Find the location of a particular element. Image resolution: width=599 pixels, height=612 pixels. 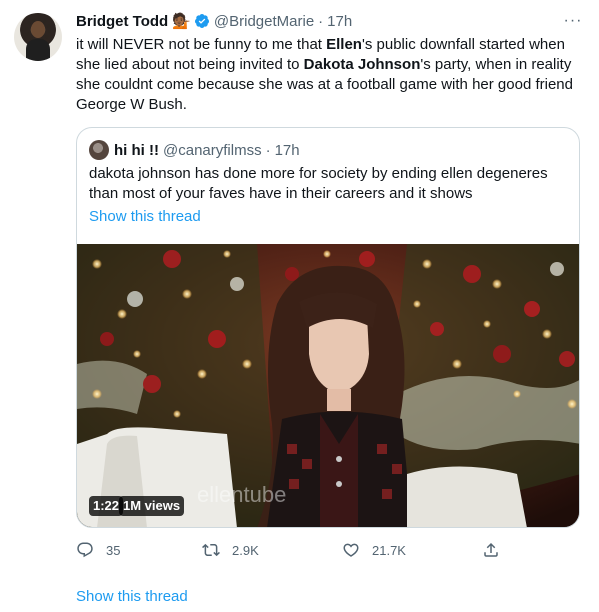

author-handle: @BridgetMarie is located at coordinates (264, 21).